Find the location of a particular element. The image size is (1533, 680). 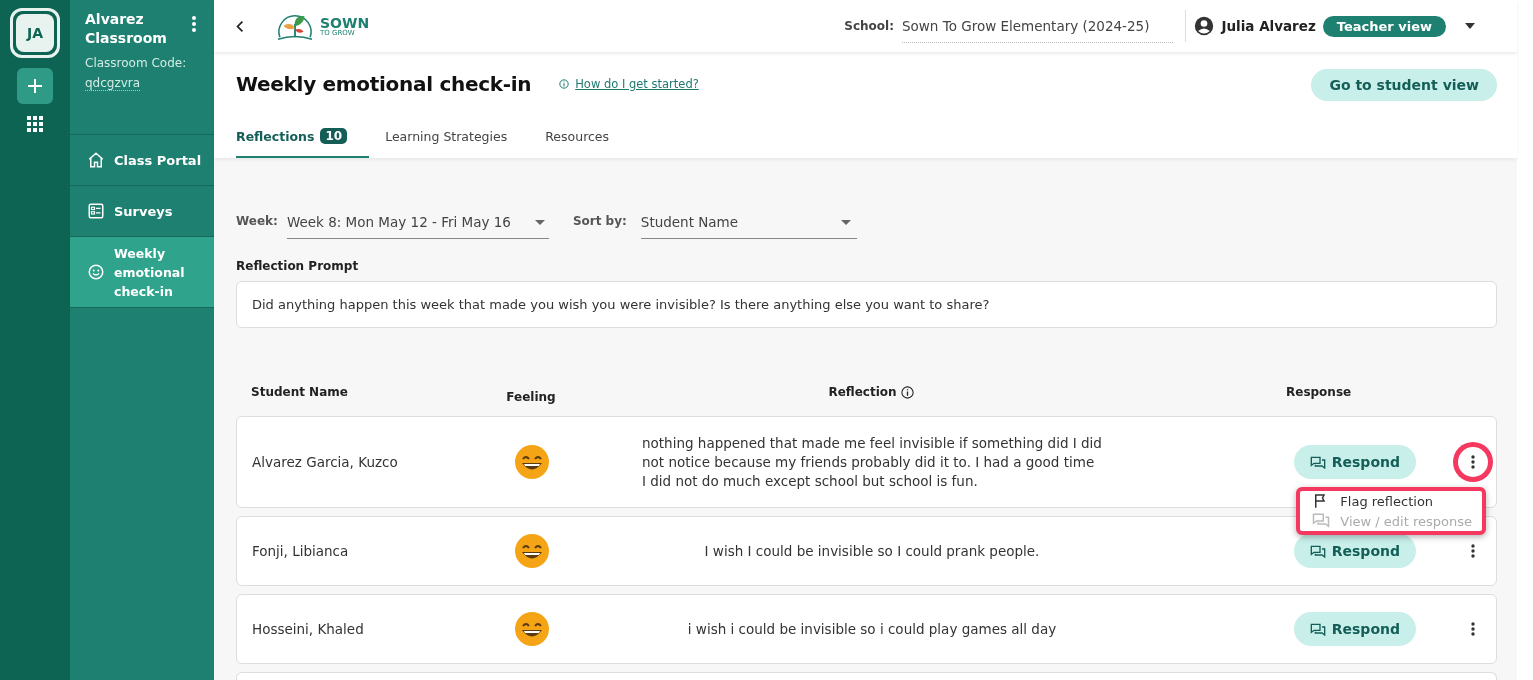

tab: Learning Strategies is located at coordinates (449, 137).